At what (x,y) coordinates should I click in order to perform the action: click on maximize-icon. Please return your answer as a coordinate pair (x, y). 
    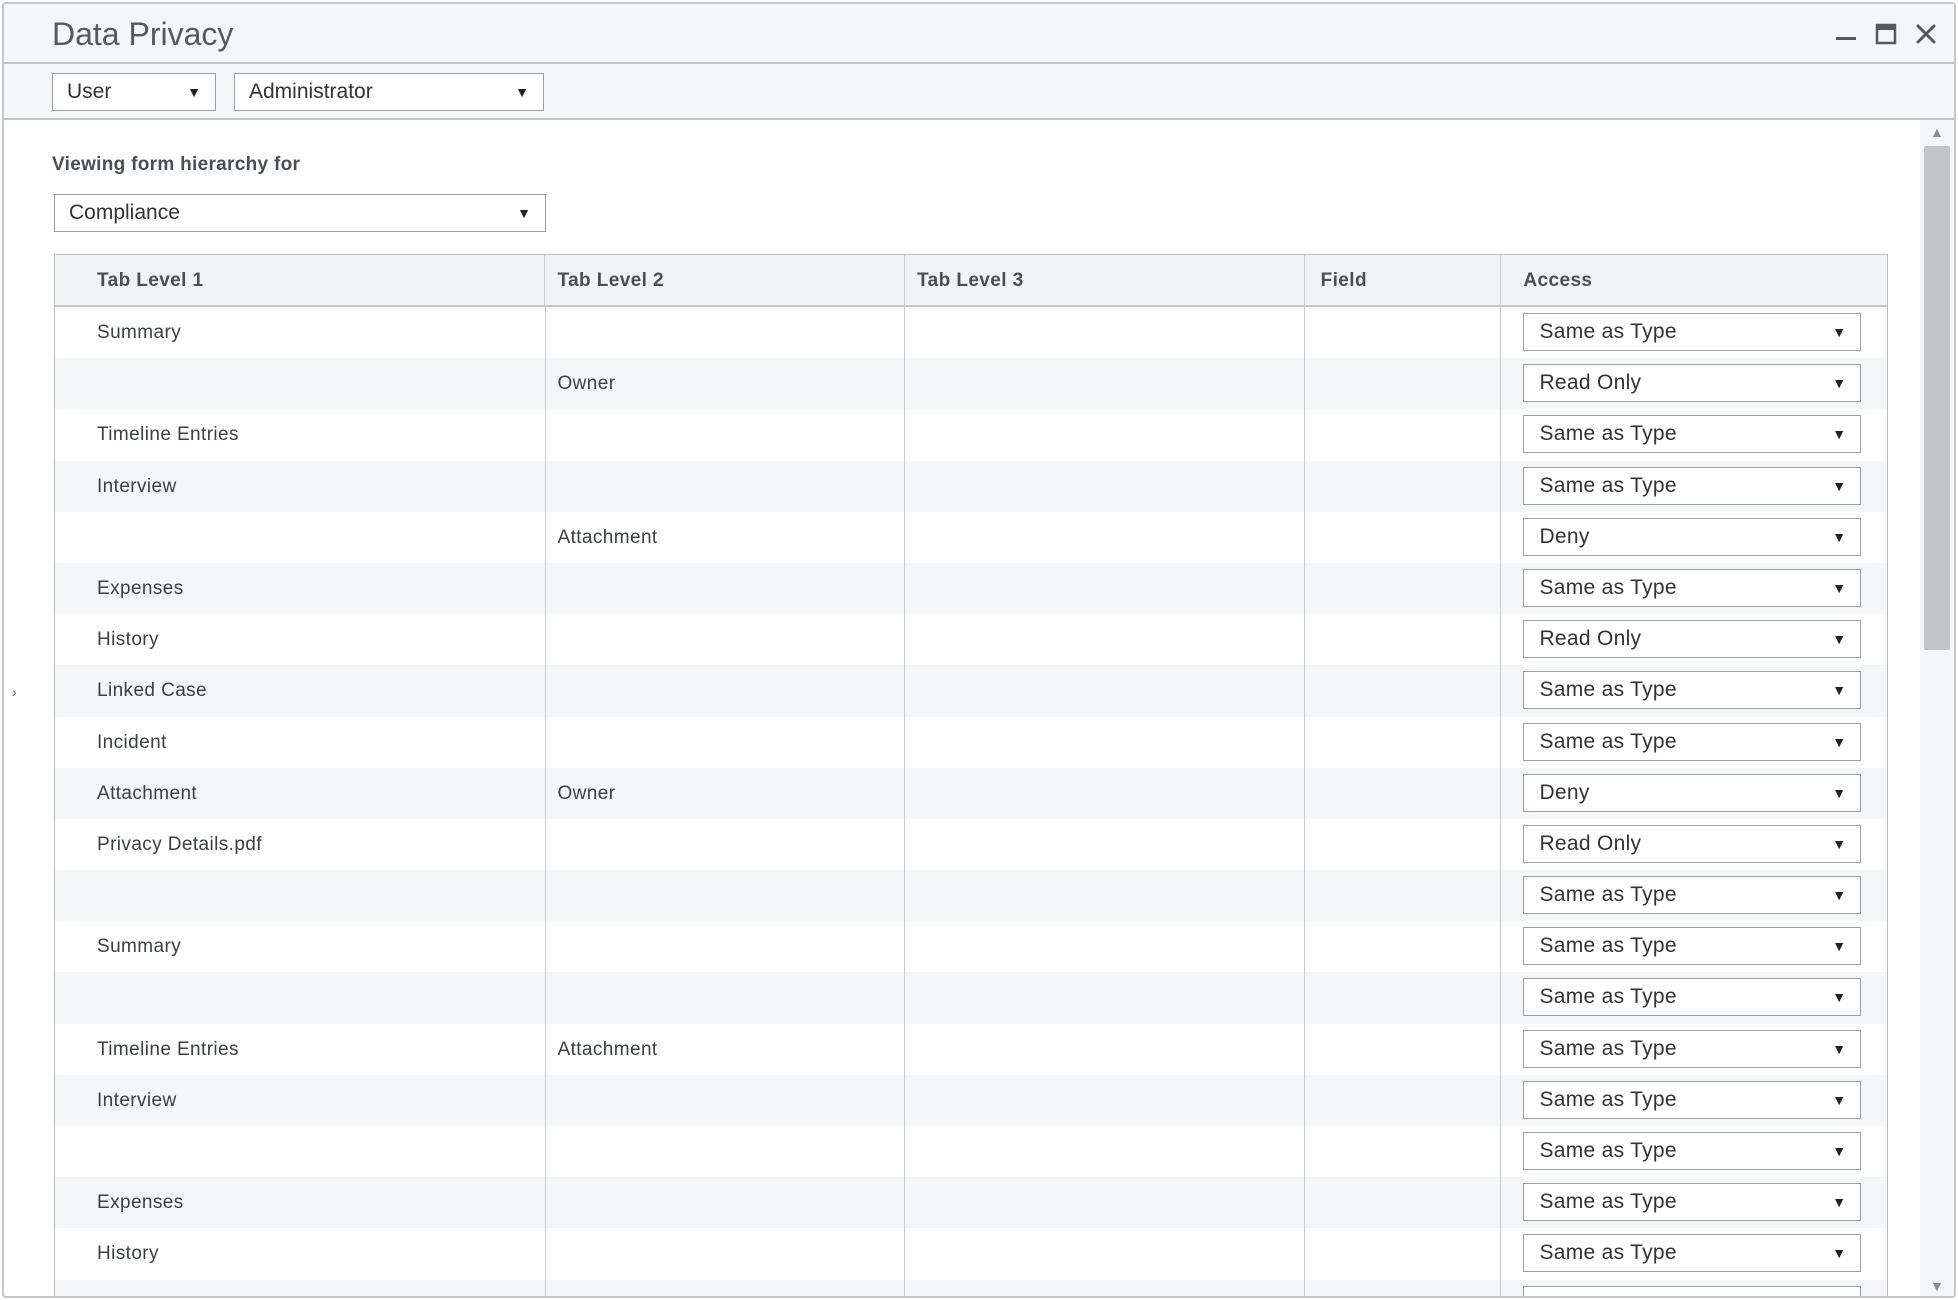
    Looking at the image, I should click on (1886, 34).